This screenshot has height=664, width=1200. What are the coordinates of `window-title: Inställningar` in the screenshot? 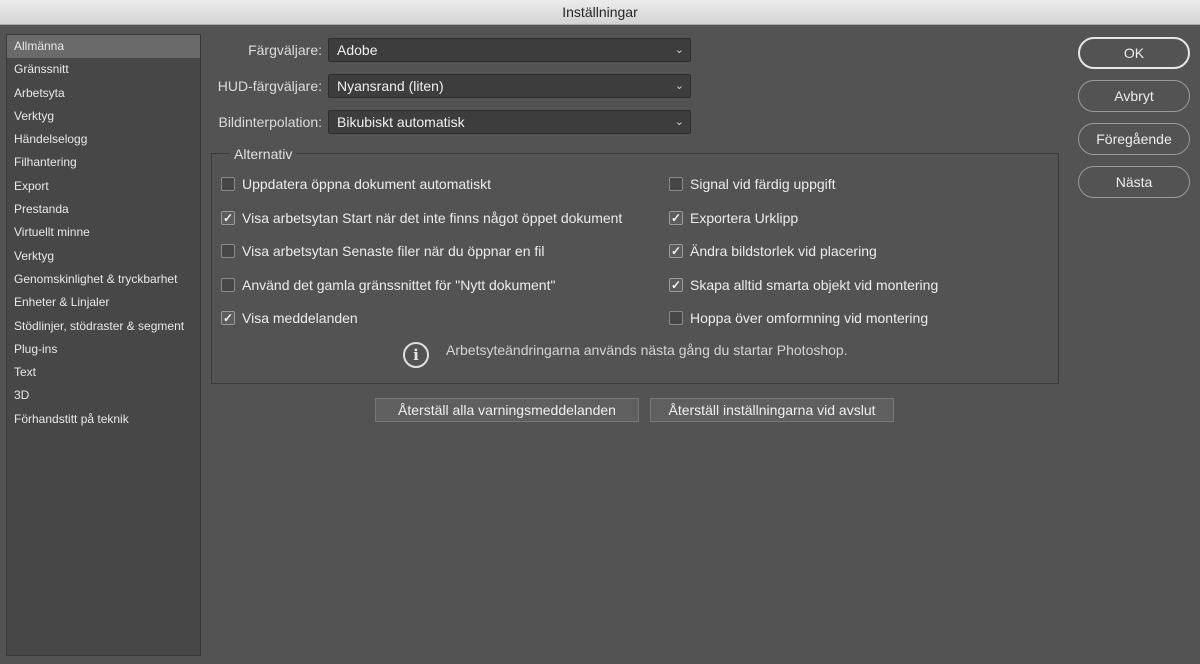 It's located at (600, 12).